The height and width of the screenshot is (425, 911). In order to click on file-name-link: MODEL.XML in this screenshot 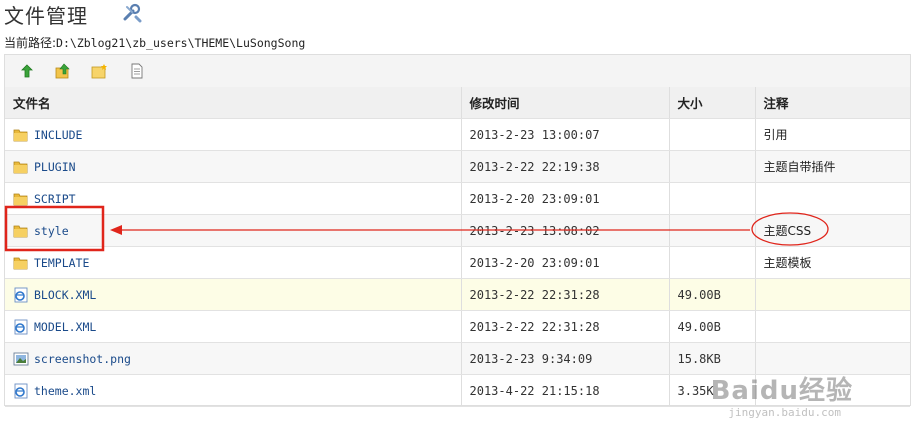, I will do `click(65, 327)`.